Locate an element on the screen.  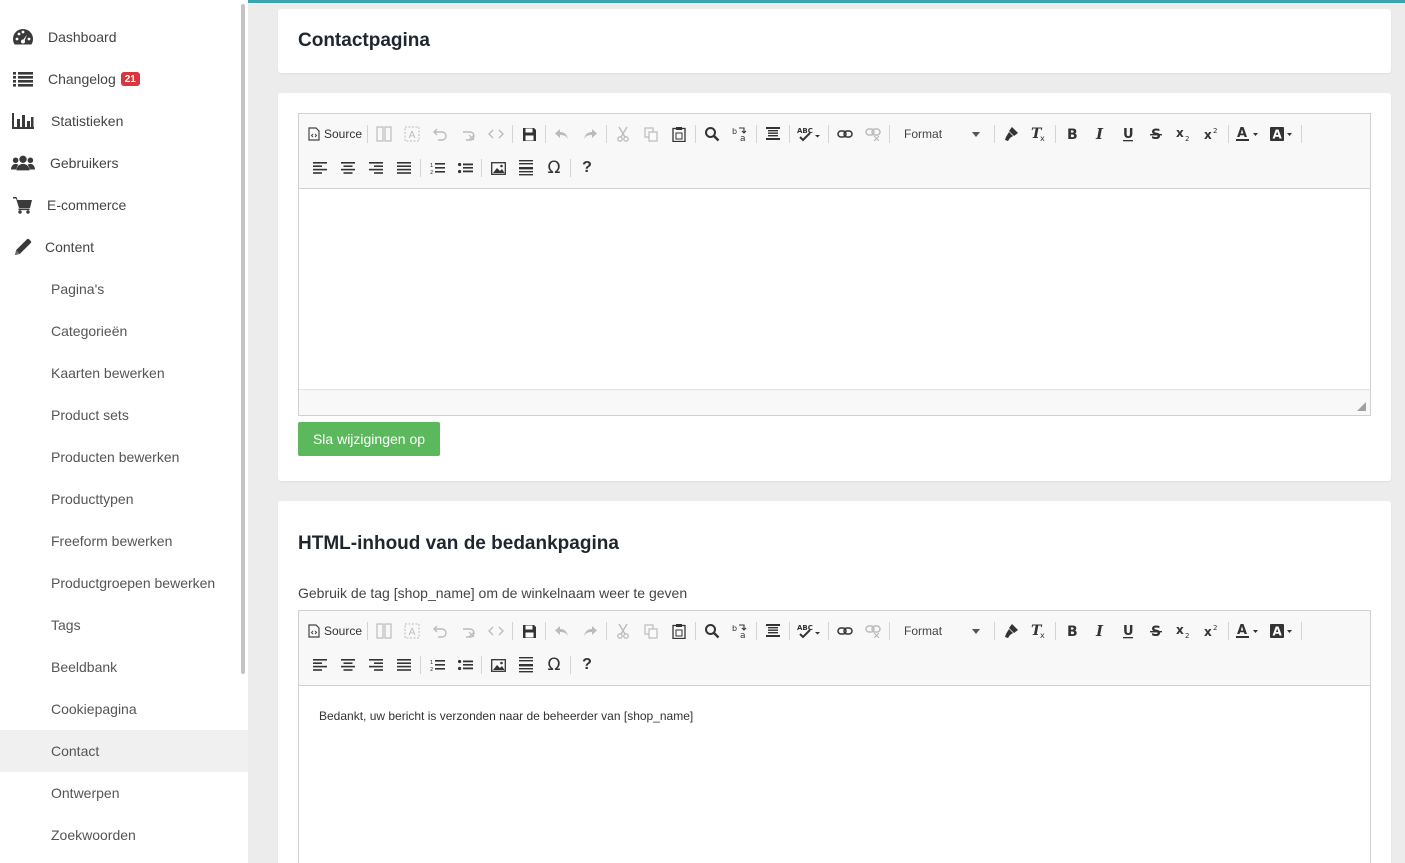
sidebar-scrollbar is located at coordinates (243, 339).